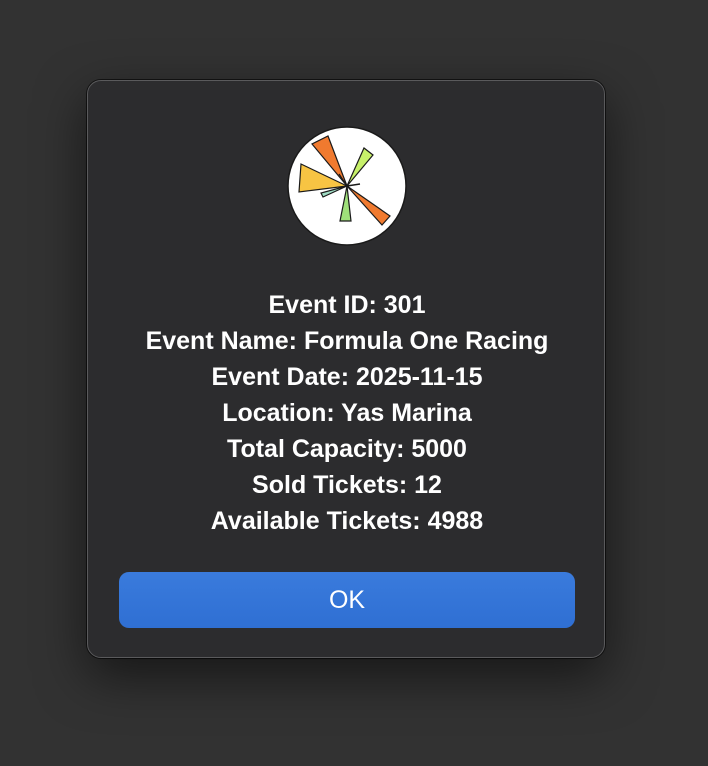 This screenshot has height=766, width=708. What do you see at coordinates (347, 377) in the screenshot?
I see `event-date-text: Event Date: 2025-11-15` at bounding box center [347, 377].